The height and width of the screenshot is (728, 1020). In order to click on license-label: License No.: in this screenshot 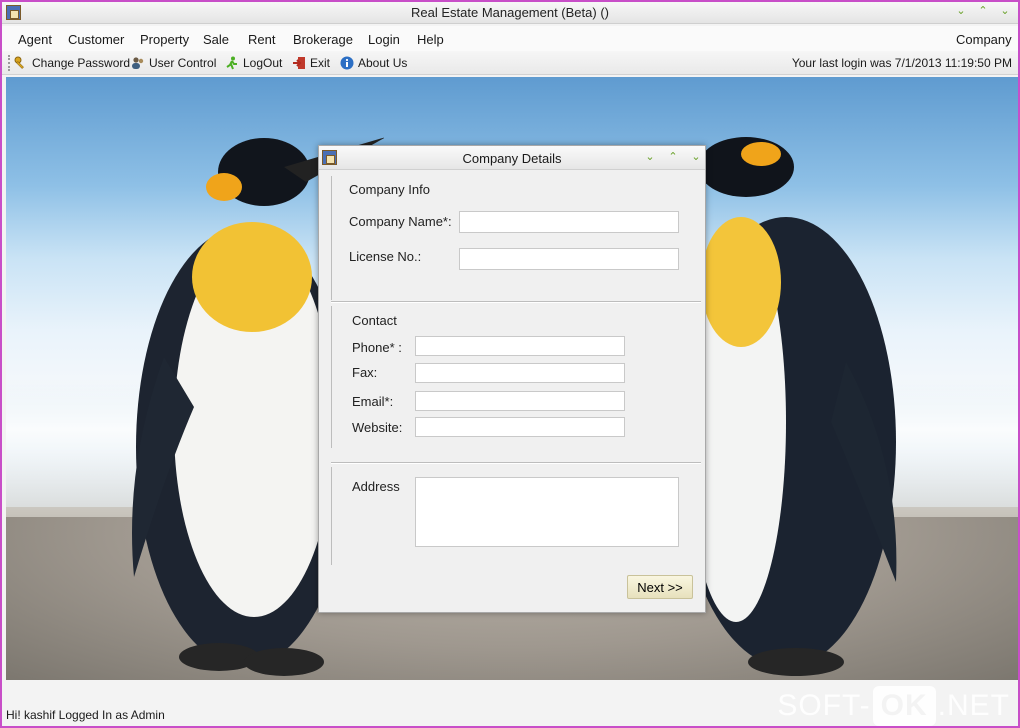, I will do `click(385, 256)`.